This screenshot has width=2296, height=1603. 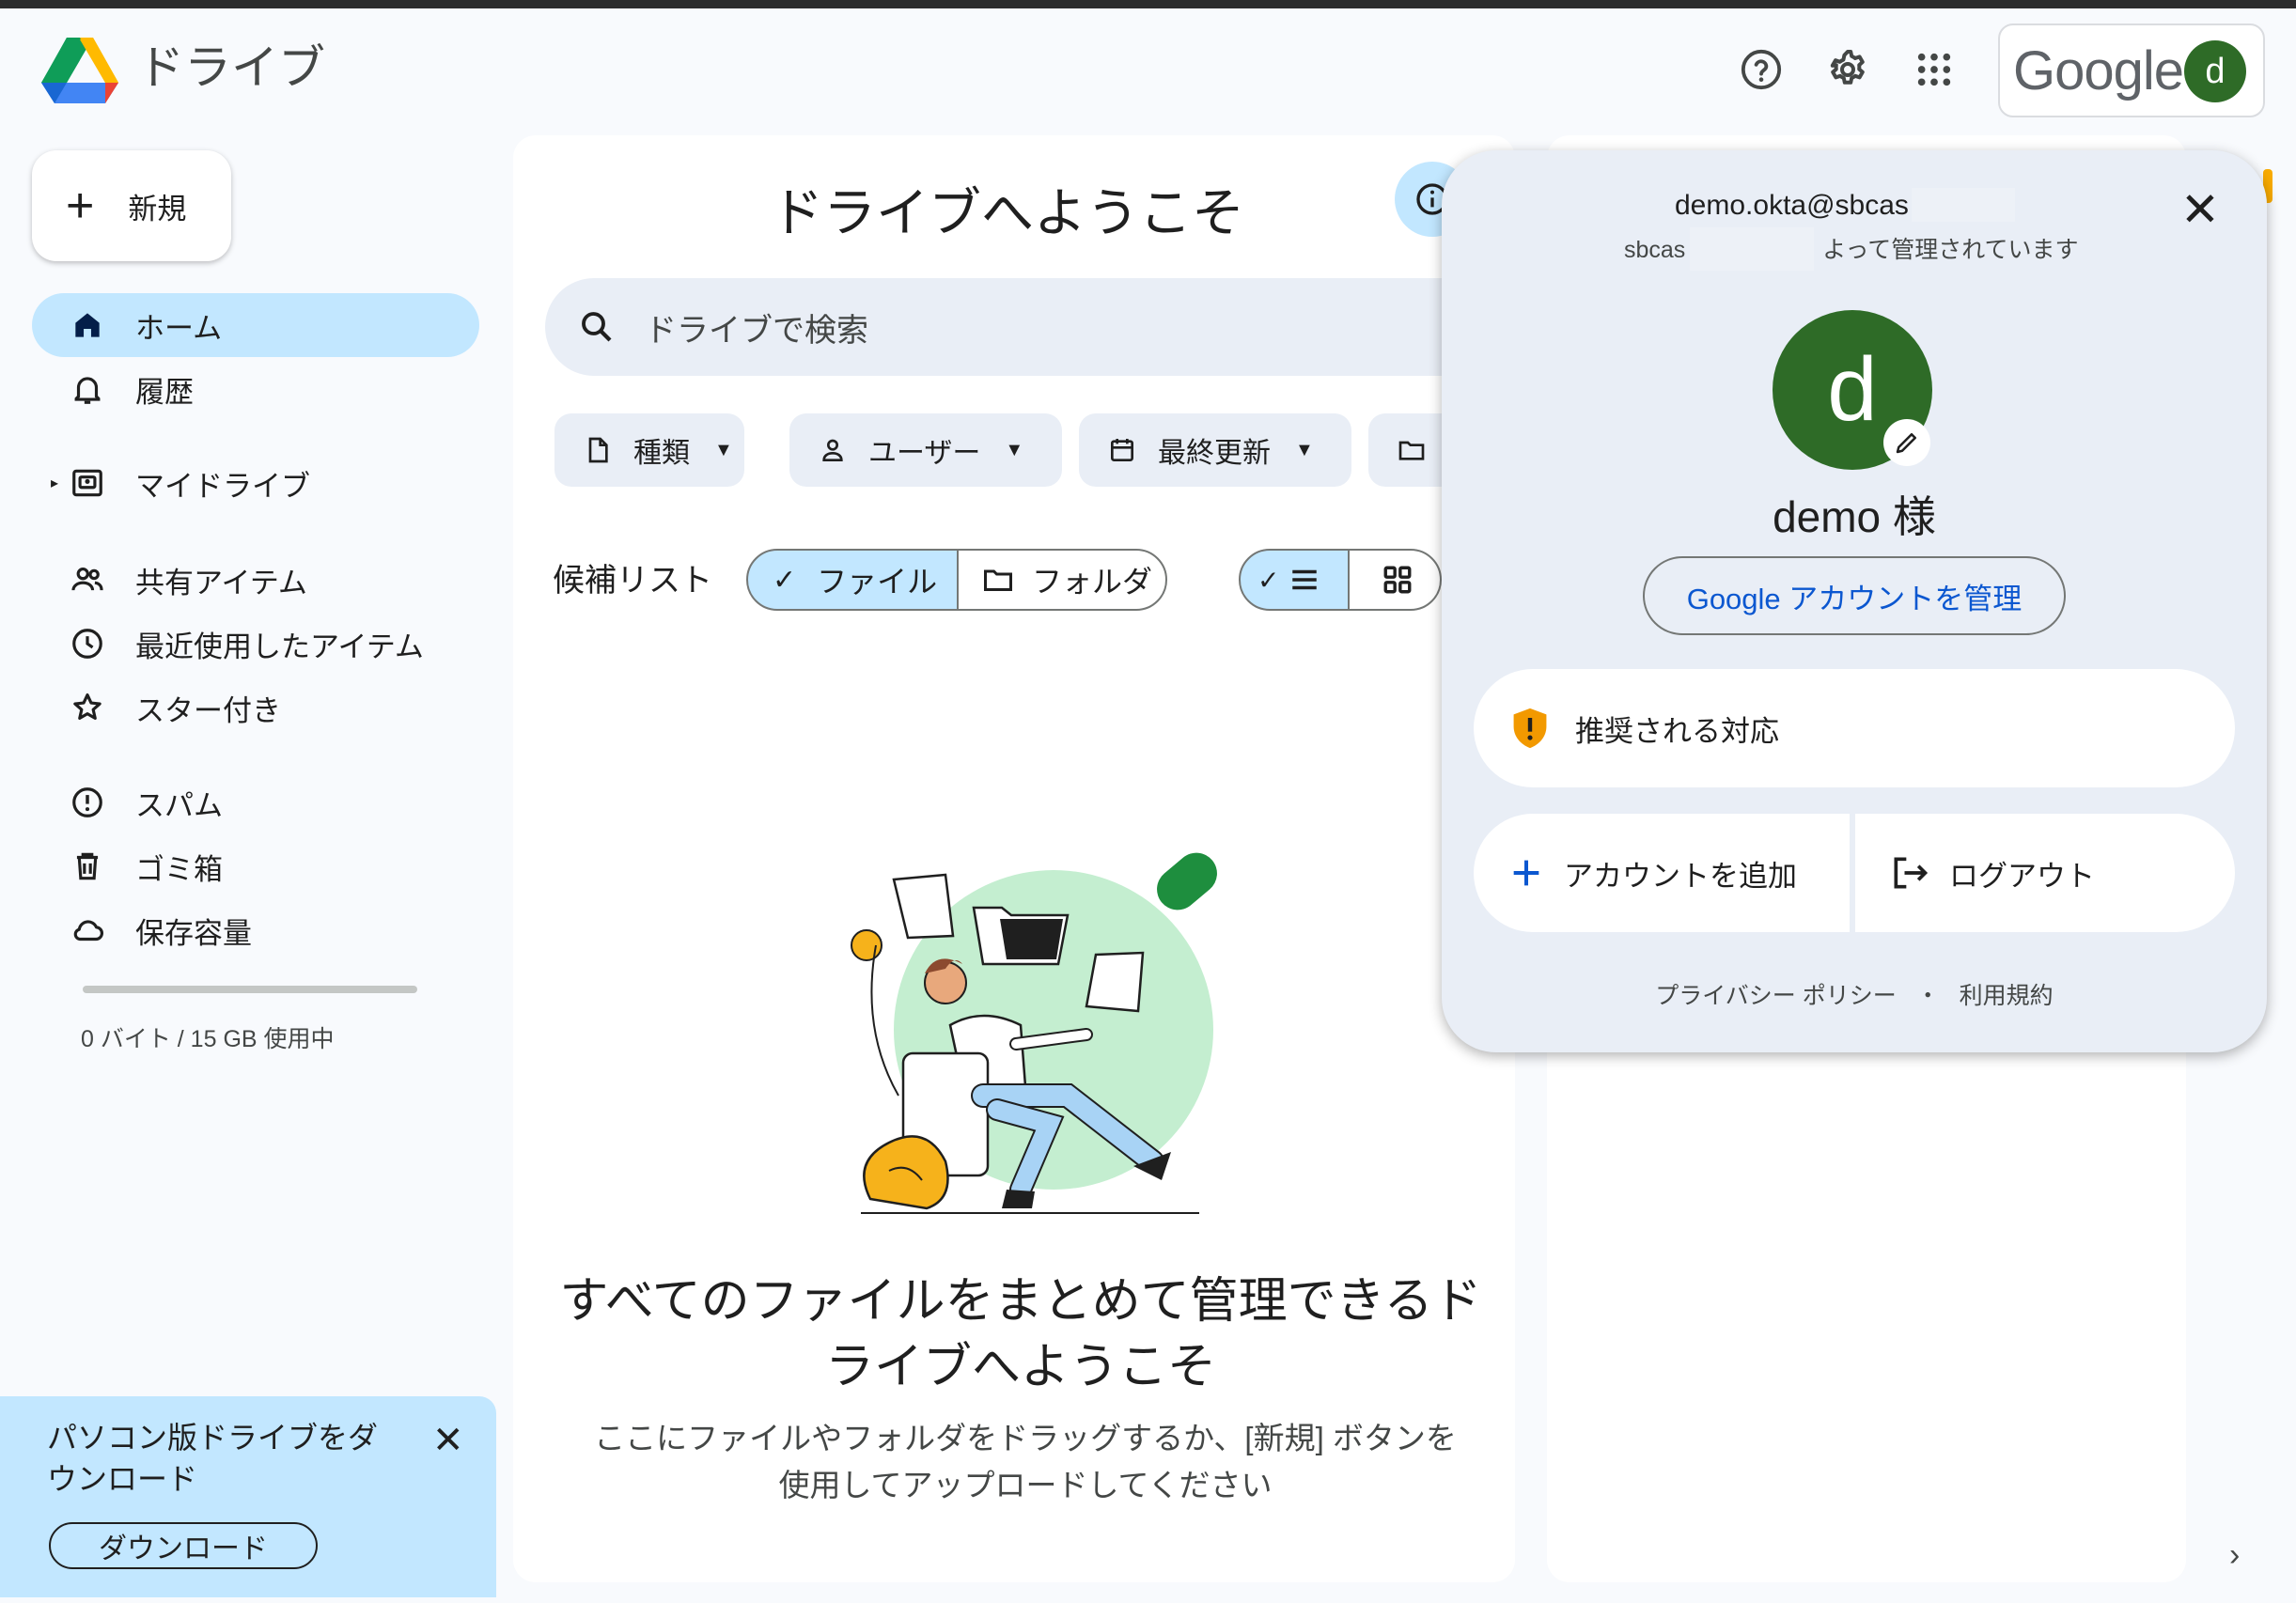 I want to click on plus-icon: +, so click(x=80, y=206).